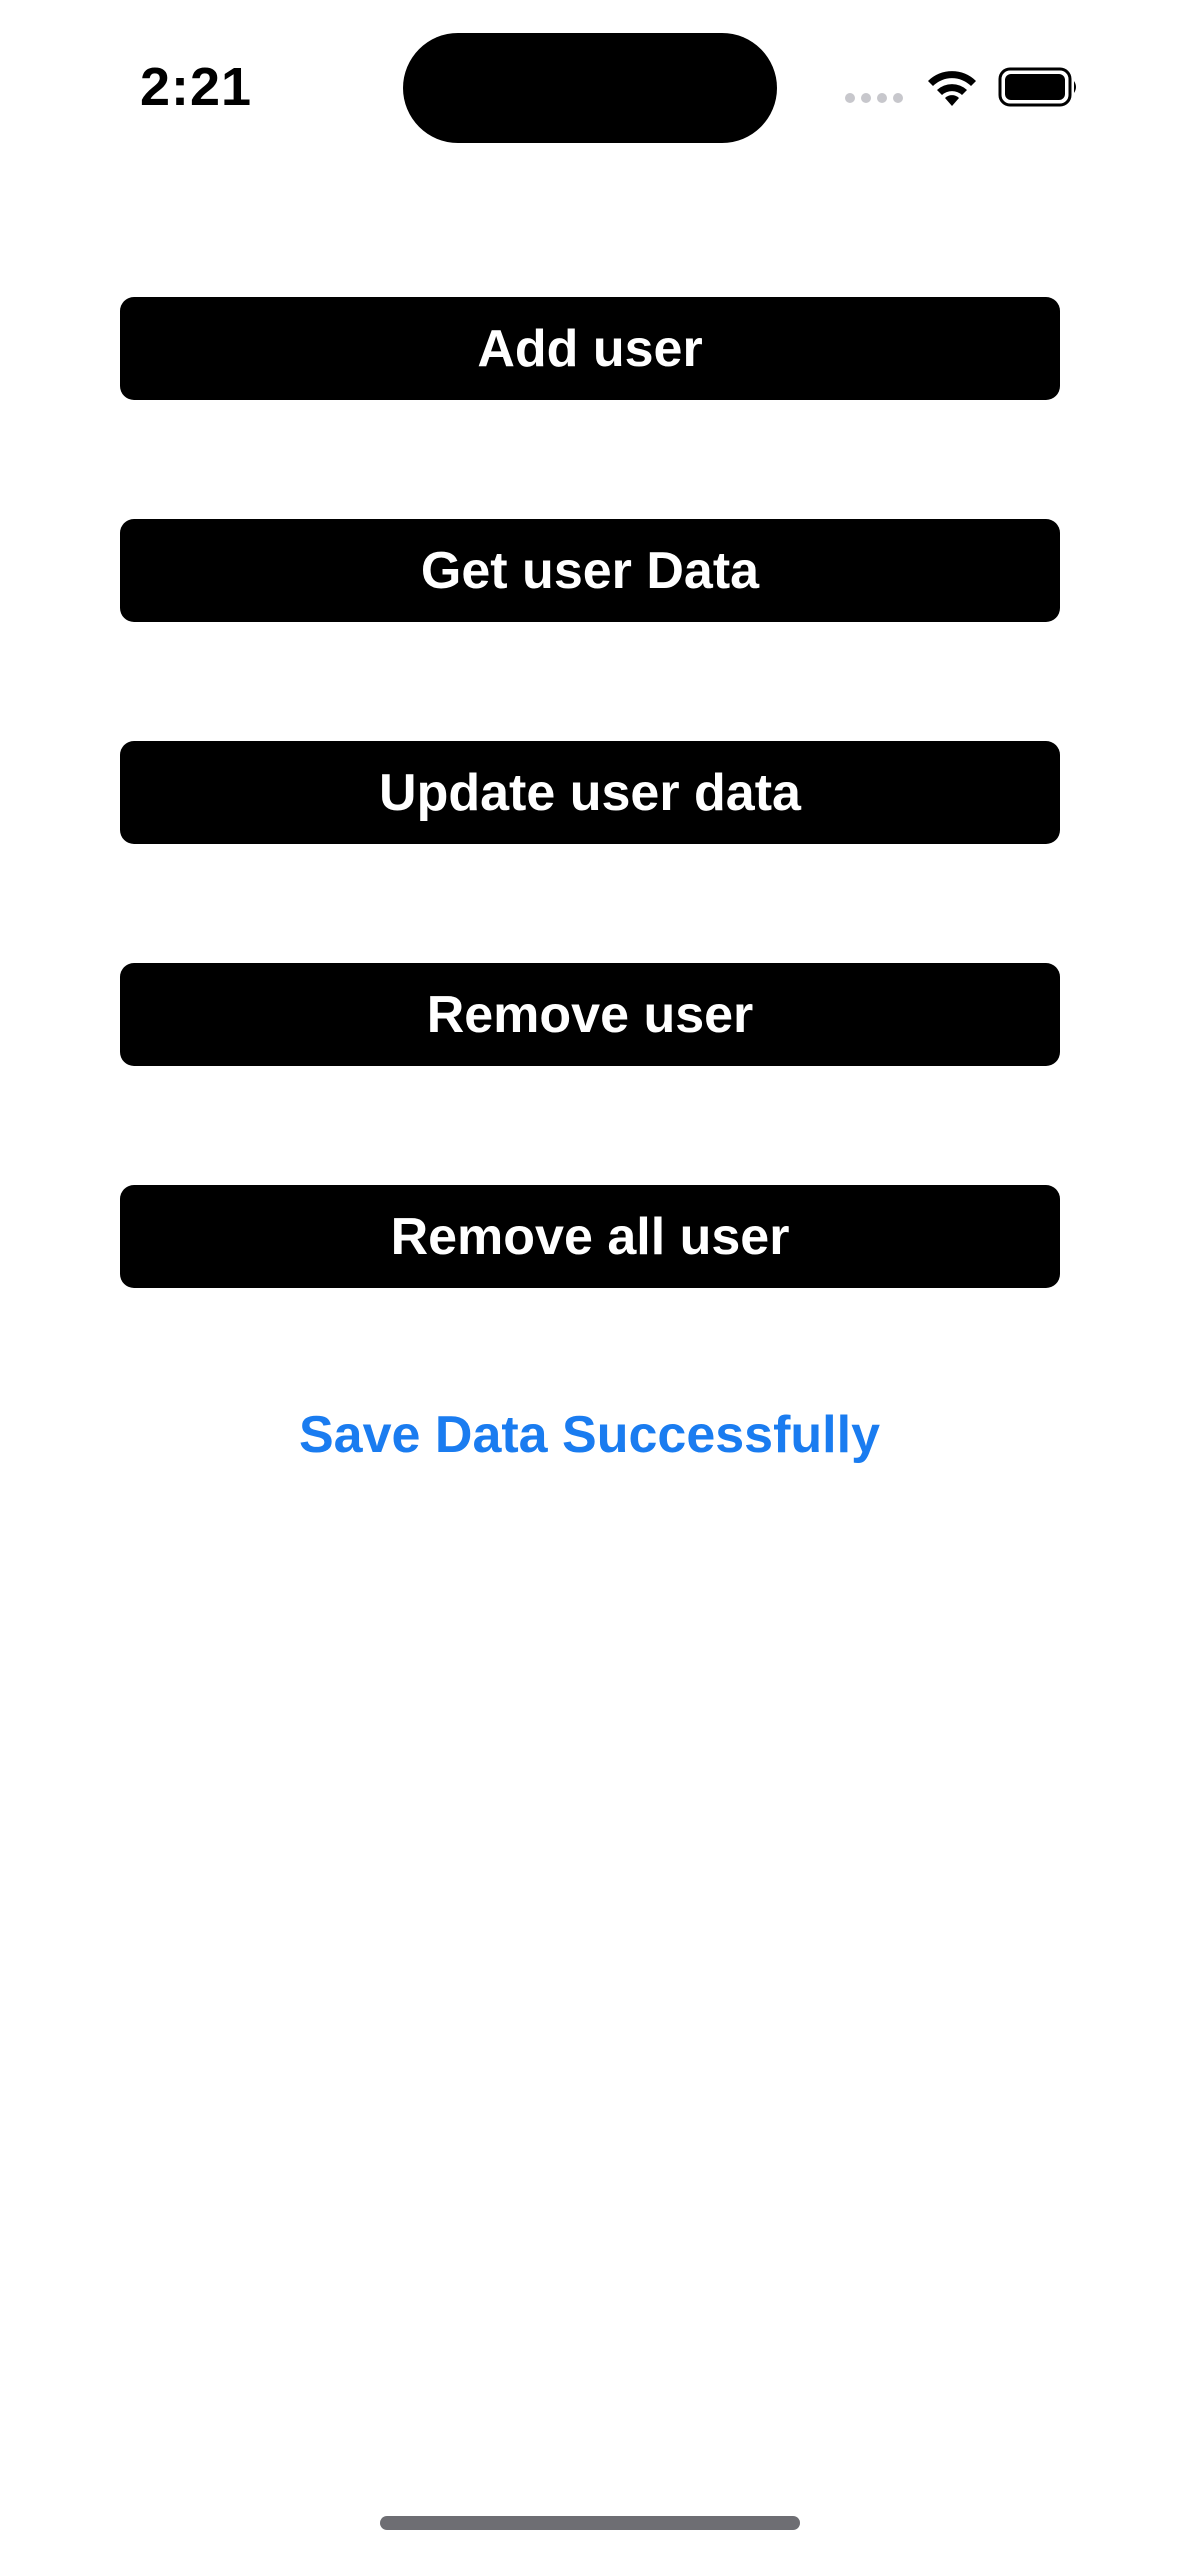 The height and width of the screenshot is (2556, 1179). Describe the element at coordinates (590, 570) in the screenshot. I see `get-user-data-button: Get user Data` at that location.